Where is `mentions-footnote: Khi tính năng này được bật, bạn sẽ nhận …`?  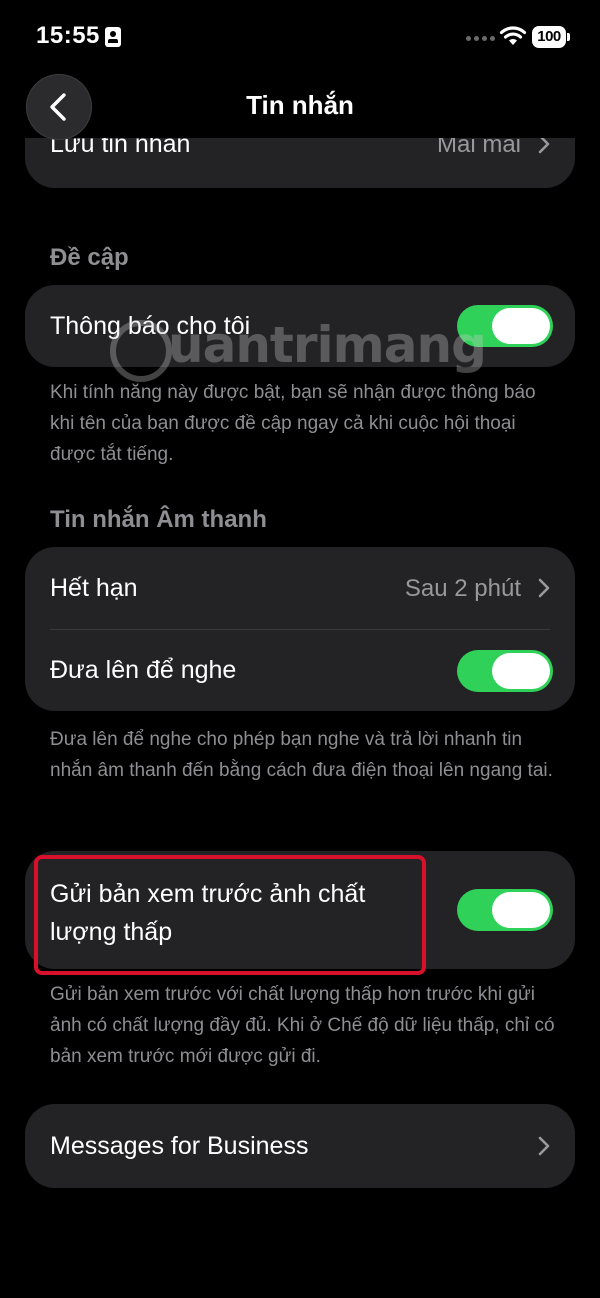 mentions-footnote: Khi tính năng này được bật, bạn sẽ nhận … is located at coordinates (293, 423).